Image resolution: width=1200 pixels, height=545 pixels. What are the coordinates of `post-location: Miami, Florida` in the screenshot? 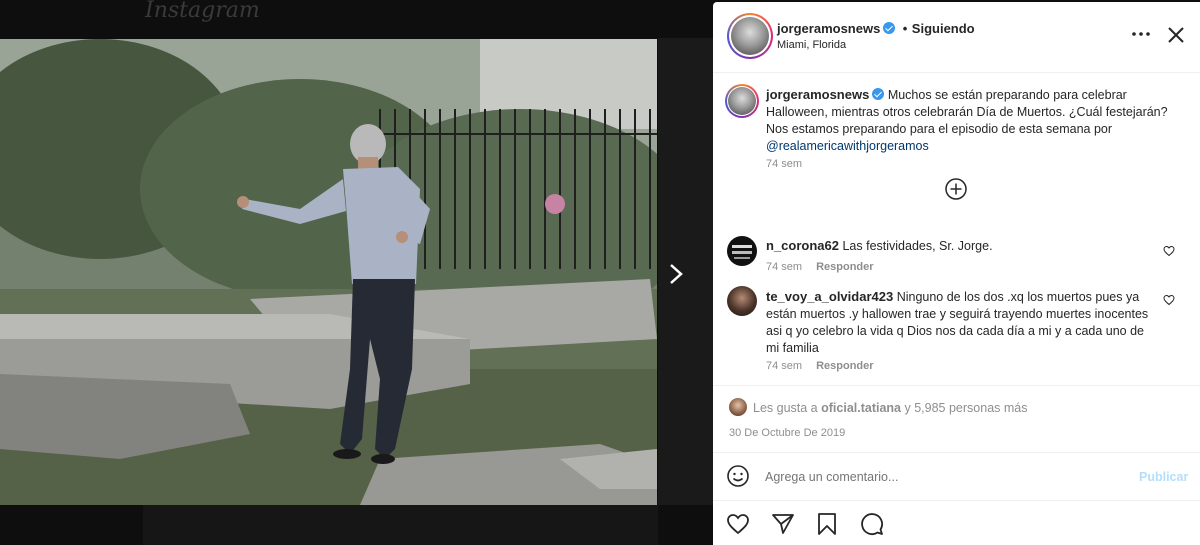 It's located at (811, 45).